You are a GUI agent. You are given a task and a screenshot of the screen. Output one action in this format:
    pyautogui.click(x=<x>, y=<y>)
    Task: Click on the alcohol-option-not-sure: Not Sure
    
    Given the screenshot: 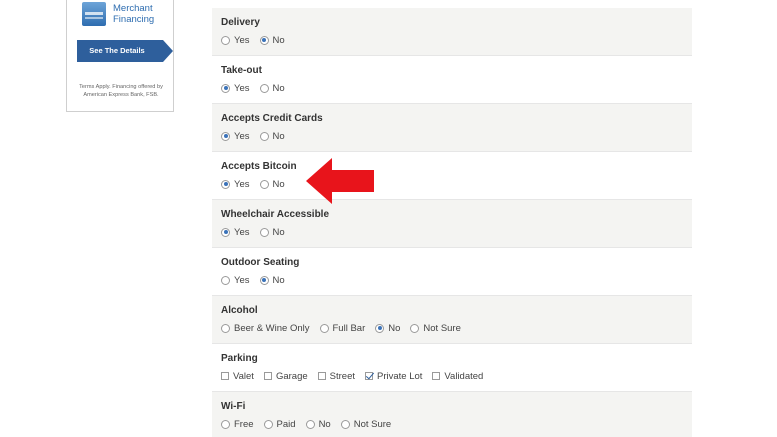 What is the action you would take?
    pyautogui.click(x=435, y=328)
    